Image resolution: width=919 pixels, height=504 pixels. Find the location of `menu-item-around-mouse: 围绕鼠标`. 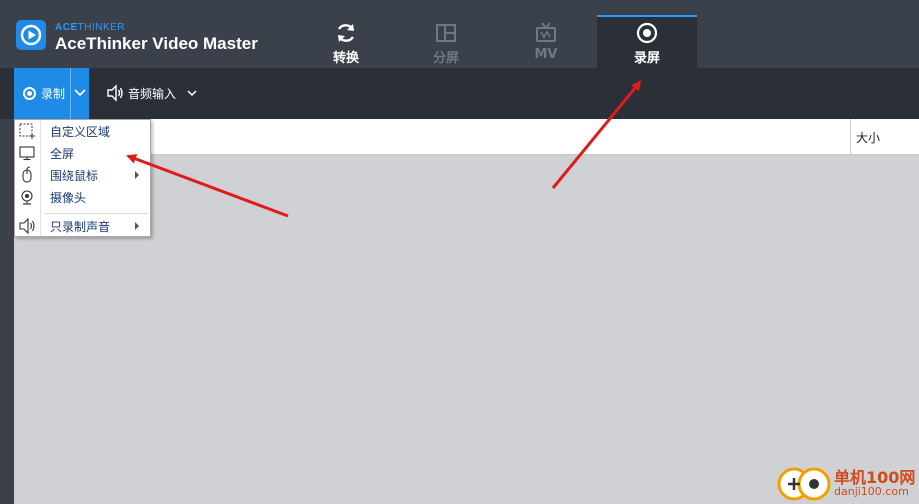

menu-item-around-mouse: 围绕鼠标 is located at coordinates (82, 175).